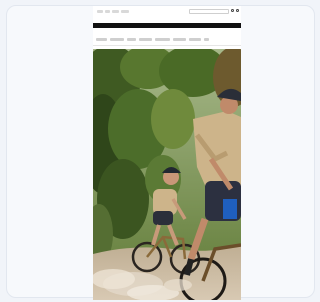 The height and width of the screenshot is (302, 320). I want to click on account-icon, so click(233, 11).